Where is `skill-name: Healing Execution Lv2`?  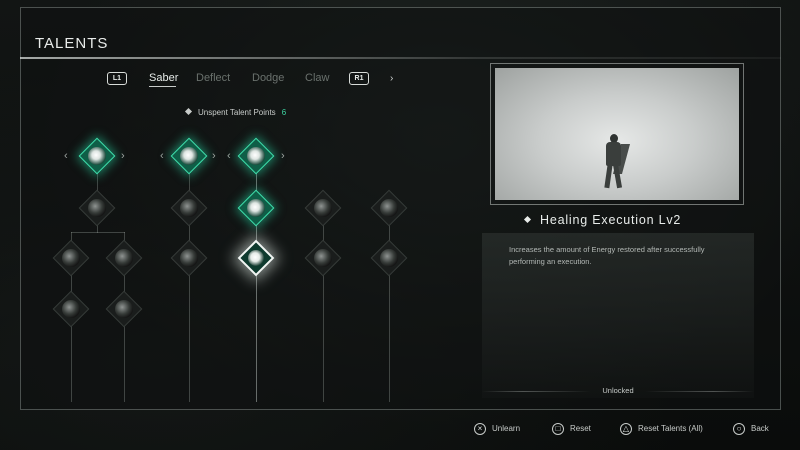
skill-name: Healing Execution Lv2 is located at coordinates (602, 220).